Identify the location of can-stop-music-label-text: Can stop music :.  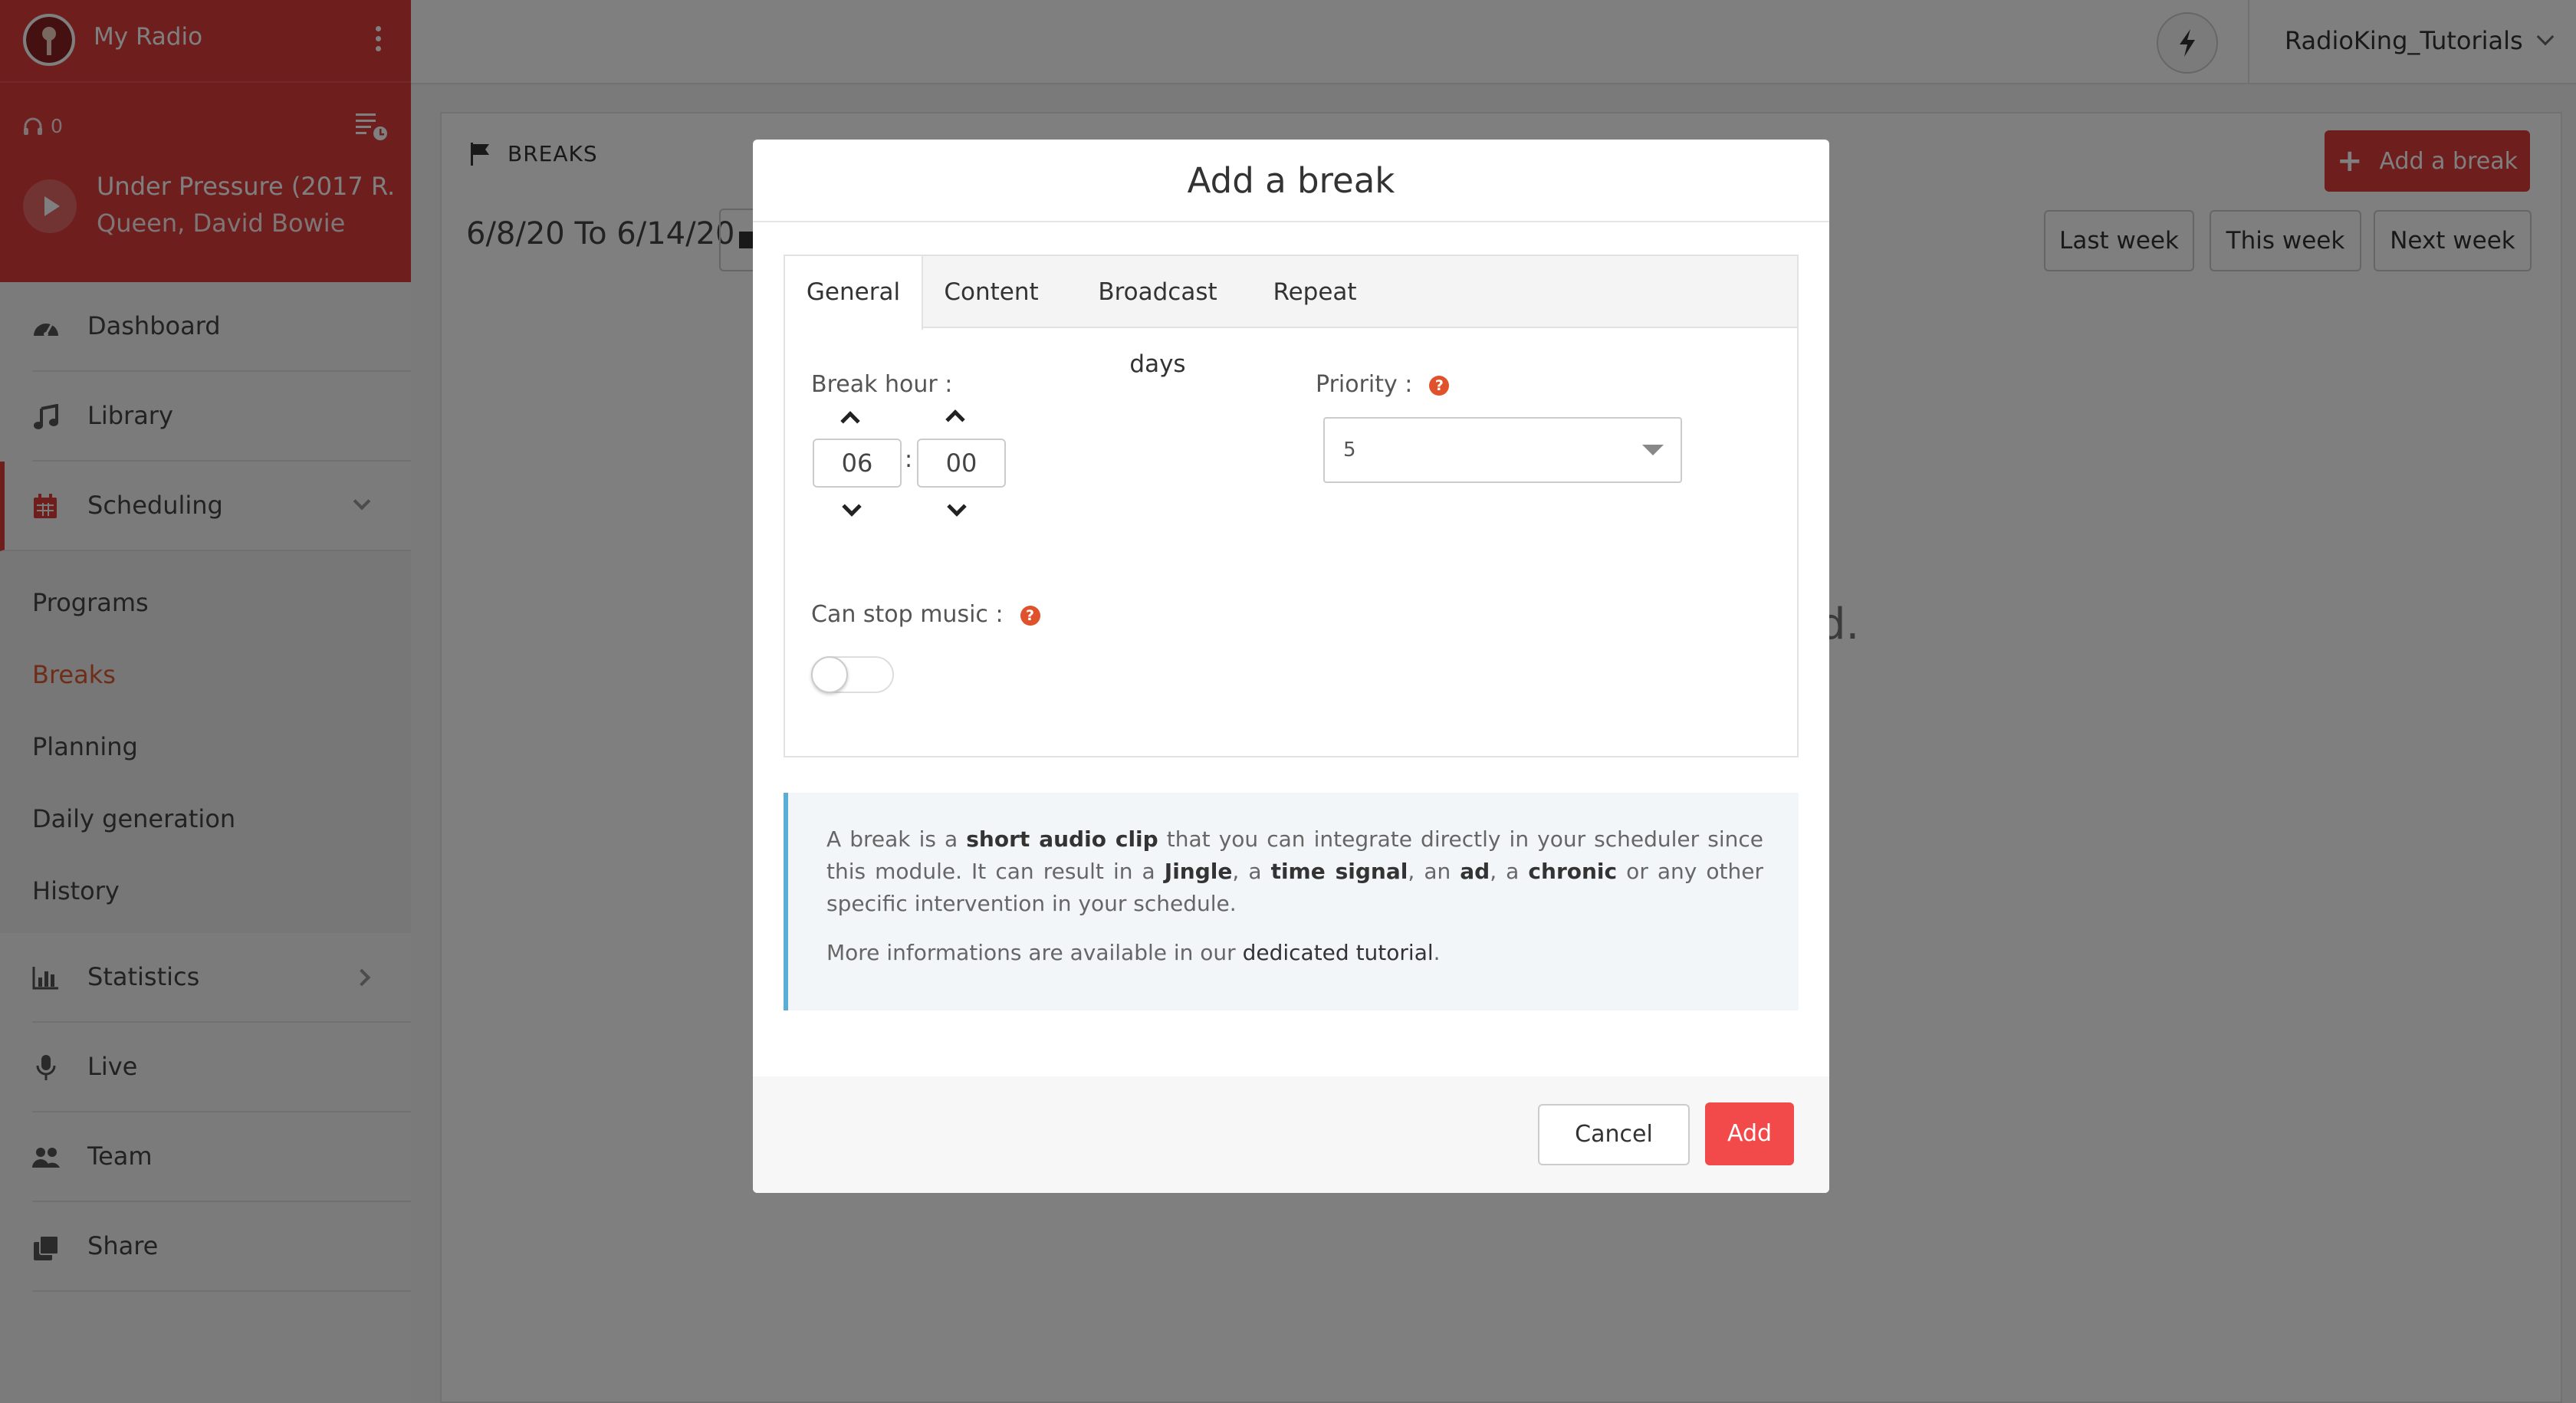
(907, 614).